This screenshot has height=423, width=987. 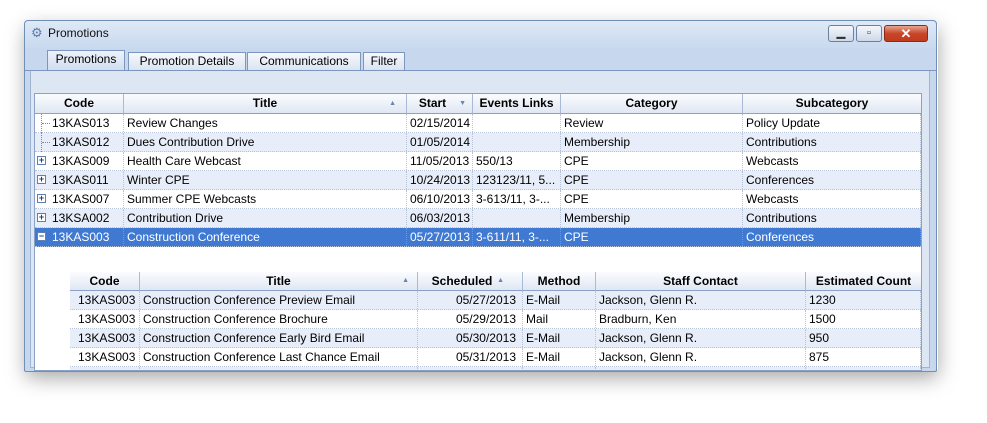 What do you see at coordinates (863, 368) in the screenshot?
I see `subcell-count: 135` at bounding box center [863, 368].